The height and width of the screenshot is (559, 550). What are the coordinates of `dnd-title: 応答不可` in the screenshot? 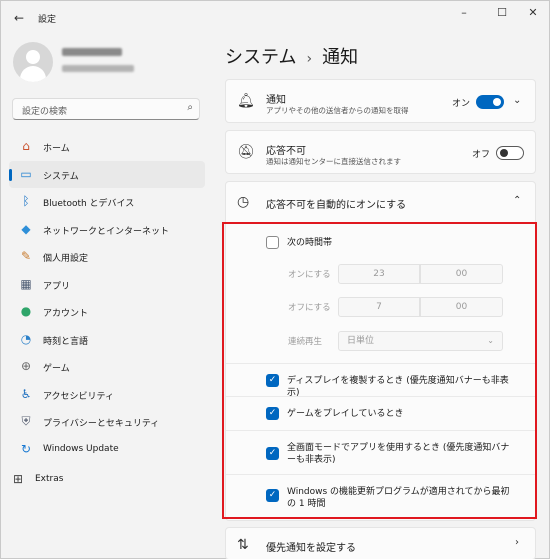 It's located at (286, 151).